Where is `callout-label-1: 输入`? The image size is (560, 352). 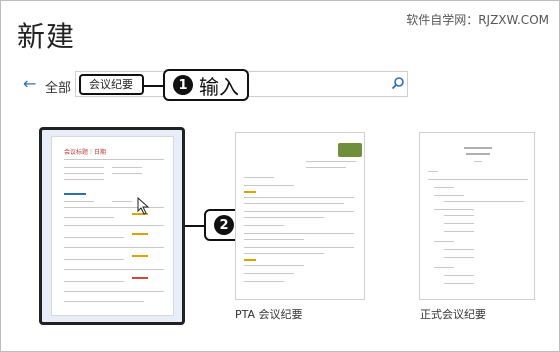 callout-label-1: 输入 is located at coordinates (219, 86).